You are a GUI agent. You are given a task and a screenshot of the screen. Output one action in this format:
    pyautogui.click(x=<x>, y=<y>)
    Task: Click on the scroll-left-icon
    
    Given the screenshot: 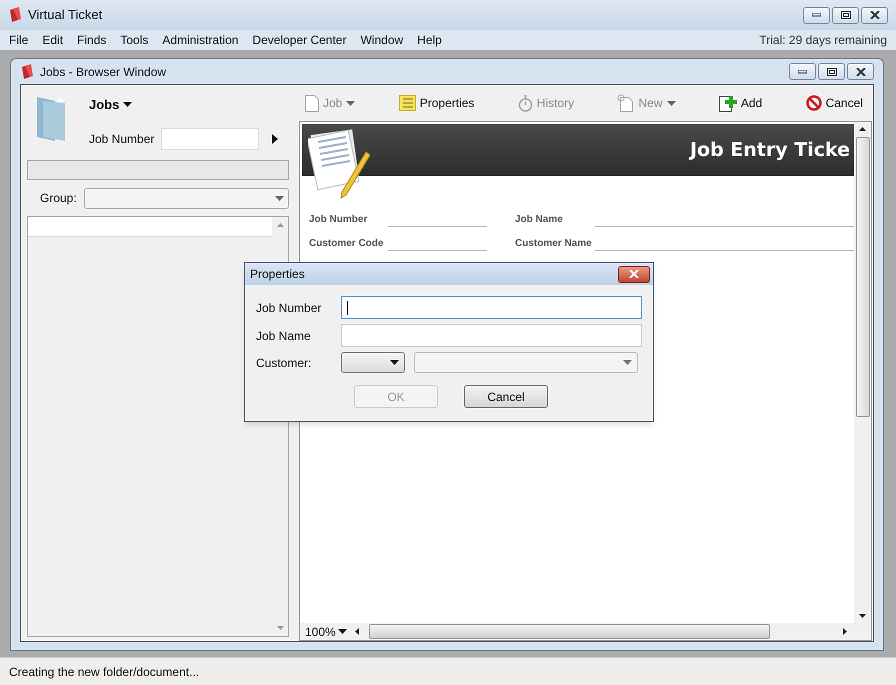 What is the action you would take?
    pyautogui.click(x=357, y=631)
    